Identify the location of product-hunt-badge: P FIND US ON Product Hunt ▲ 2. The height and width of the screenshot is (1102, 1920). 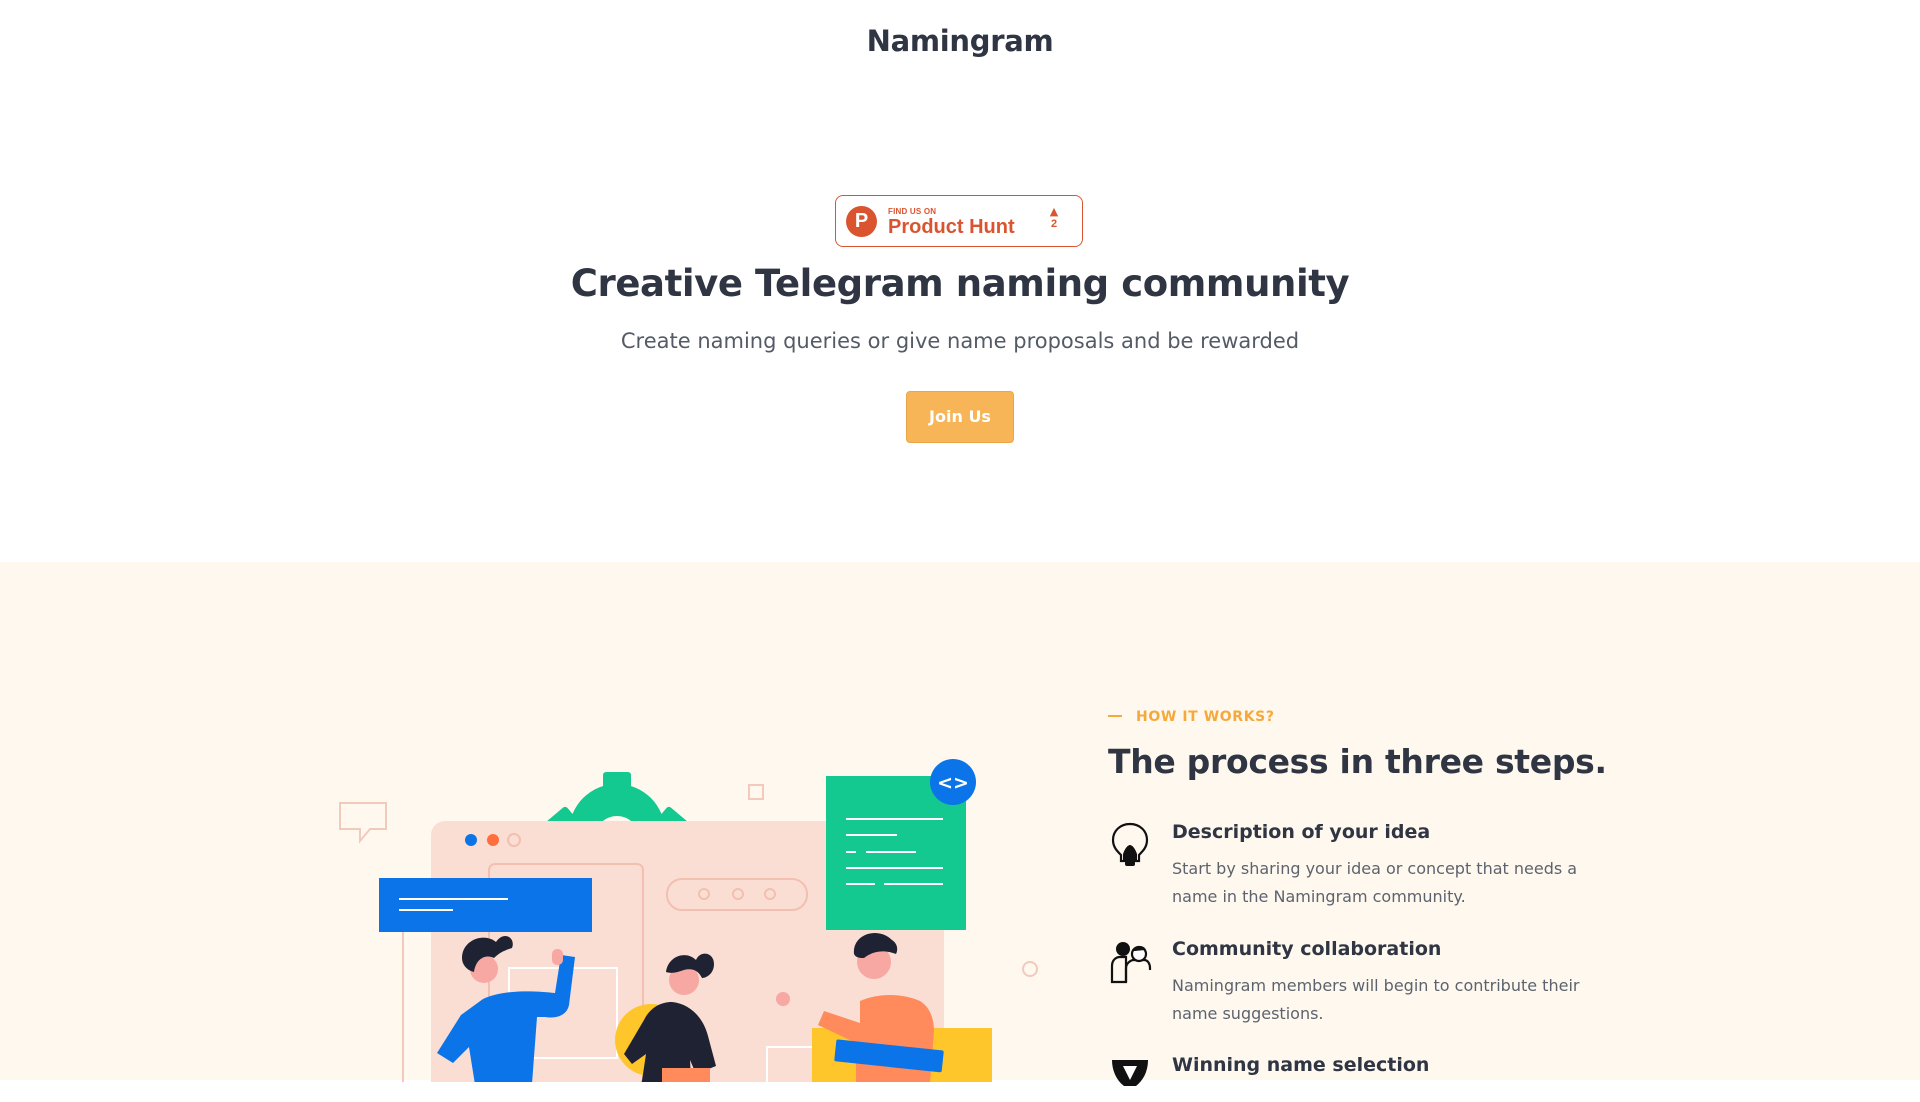
(959, 221).